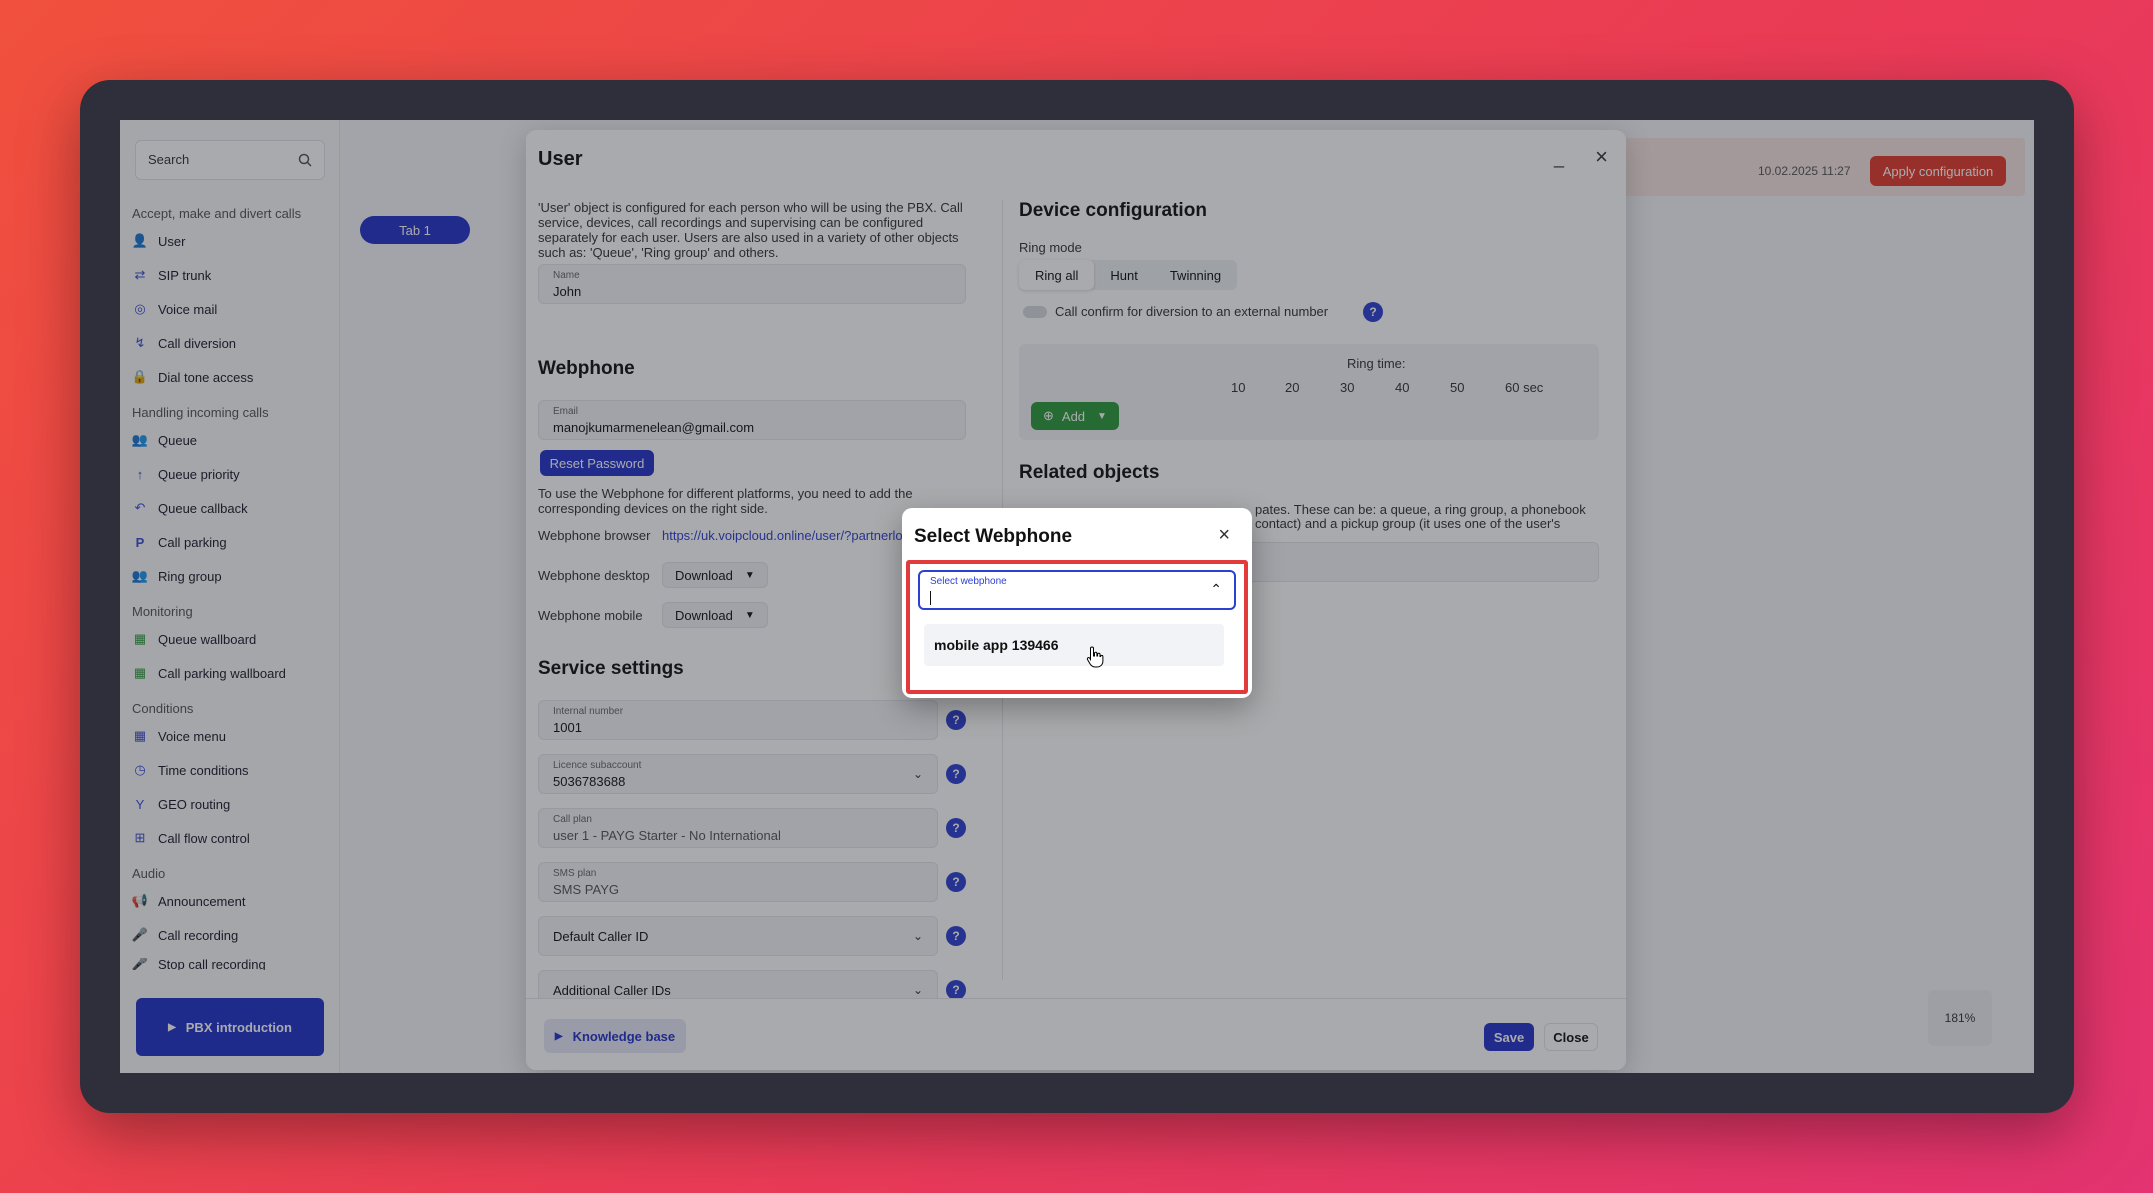 This screenshot has width=2153, height=1193. What do you see at coordinates (1224, 535) in the screenshot?
I see `close-icon: ×` at bounding box center [1224, 535].